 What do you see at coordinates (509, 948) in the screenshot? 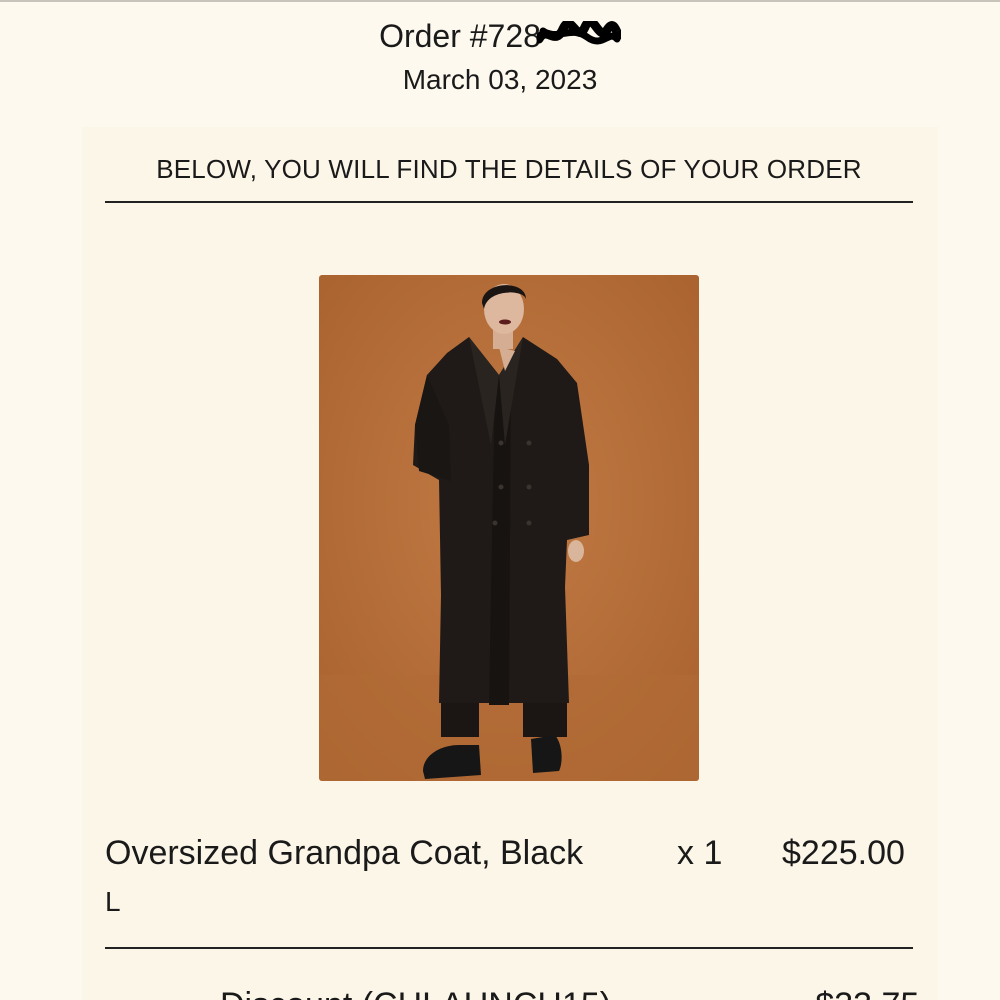
I see `item-divider` at bounding box center [509, 948].